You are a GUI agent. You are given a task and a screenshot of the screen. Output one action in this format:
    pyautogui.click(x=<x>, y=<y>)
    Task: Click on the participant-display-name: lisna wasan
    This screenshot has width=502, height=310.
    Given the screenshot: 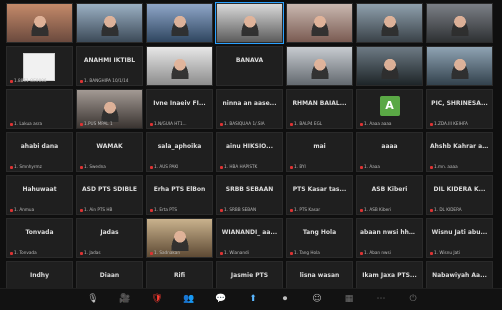 What is the action you would take?
    pyautogui.click(x=319, y=275)
    